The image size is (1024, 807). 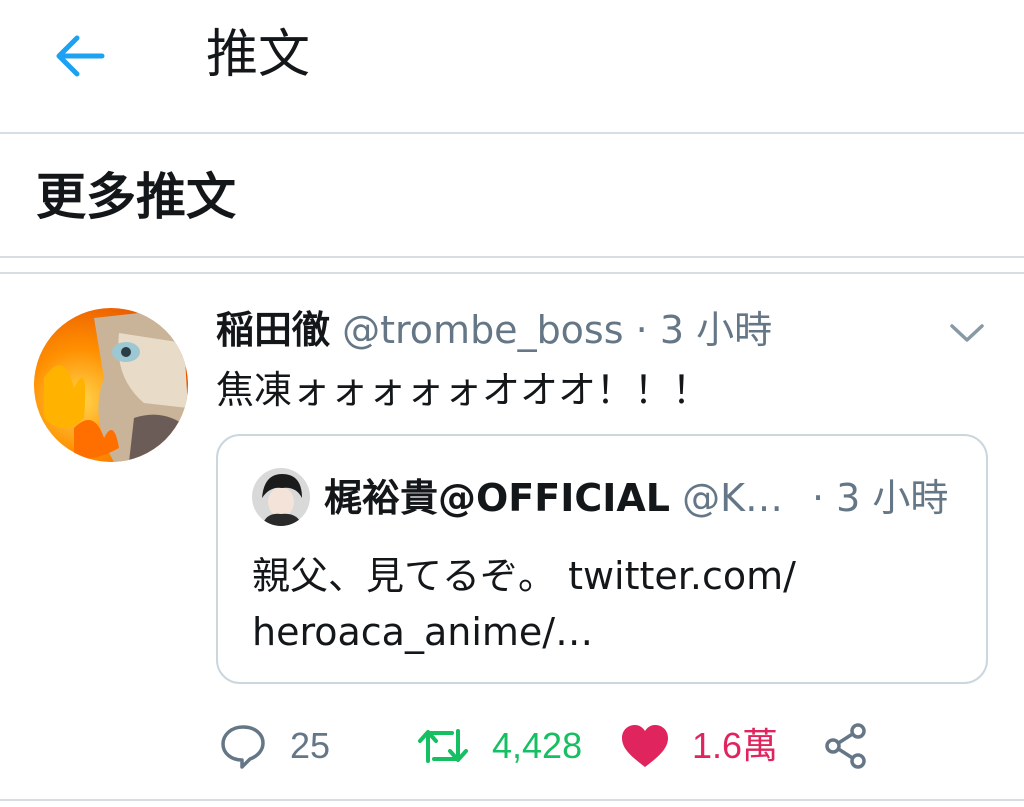 I want to click on display-name: 稲田徹, so click(x=273, y=330).